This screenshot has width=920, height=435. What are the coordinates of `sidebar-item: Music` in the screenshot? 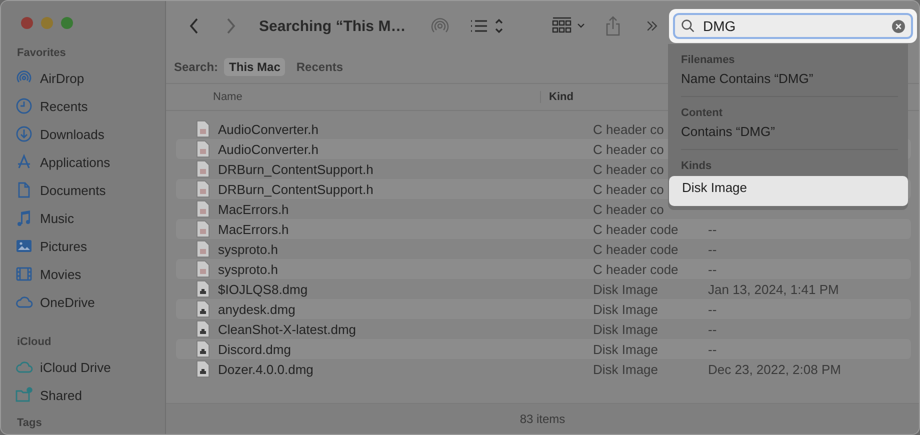 It's located at (90, 218).